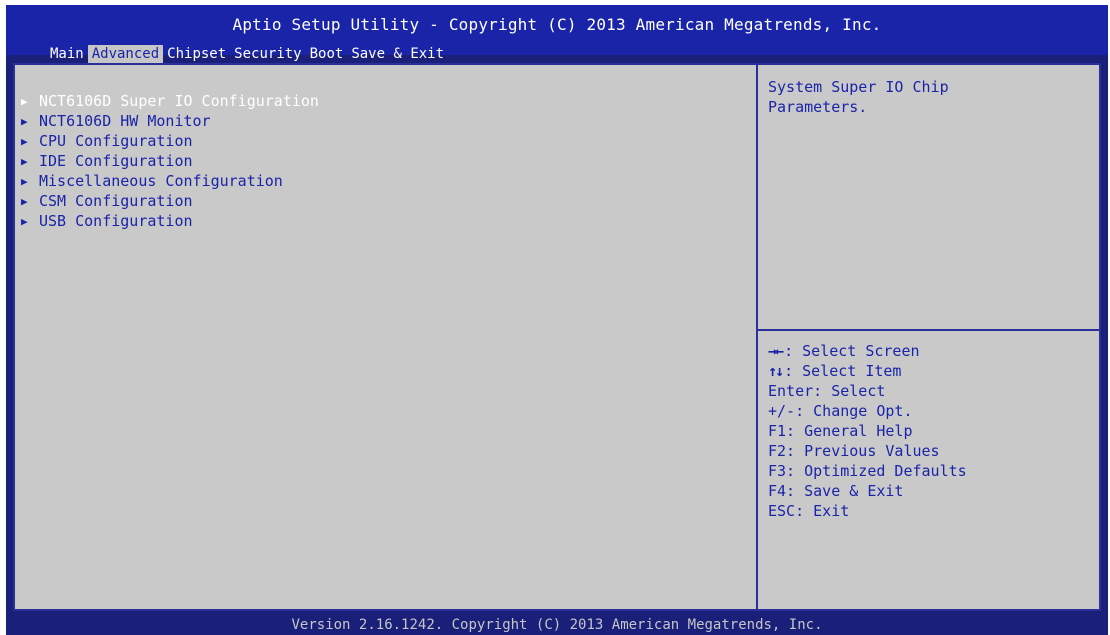  Describe the element at coordinates (776, 351) in the screenshot. I see `left-right-arrows-icon: →←` at that location.